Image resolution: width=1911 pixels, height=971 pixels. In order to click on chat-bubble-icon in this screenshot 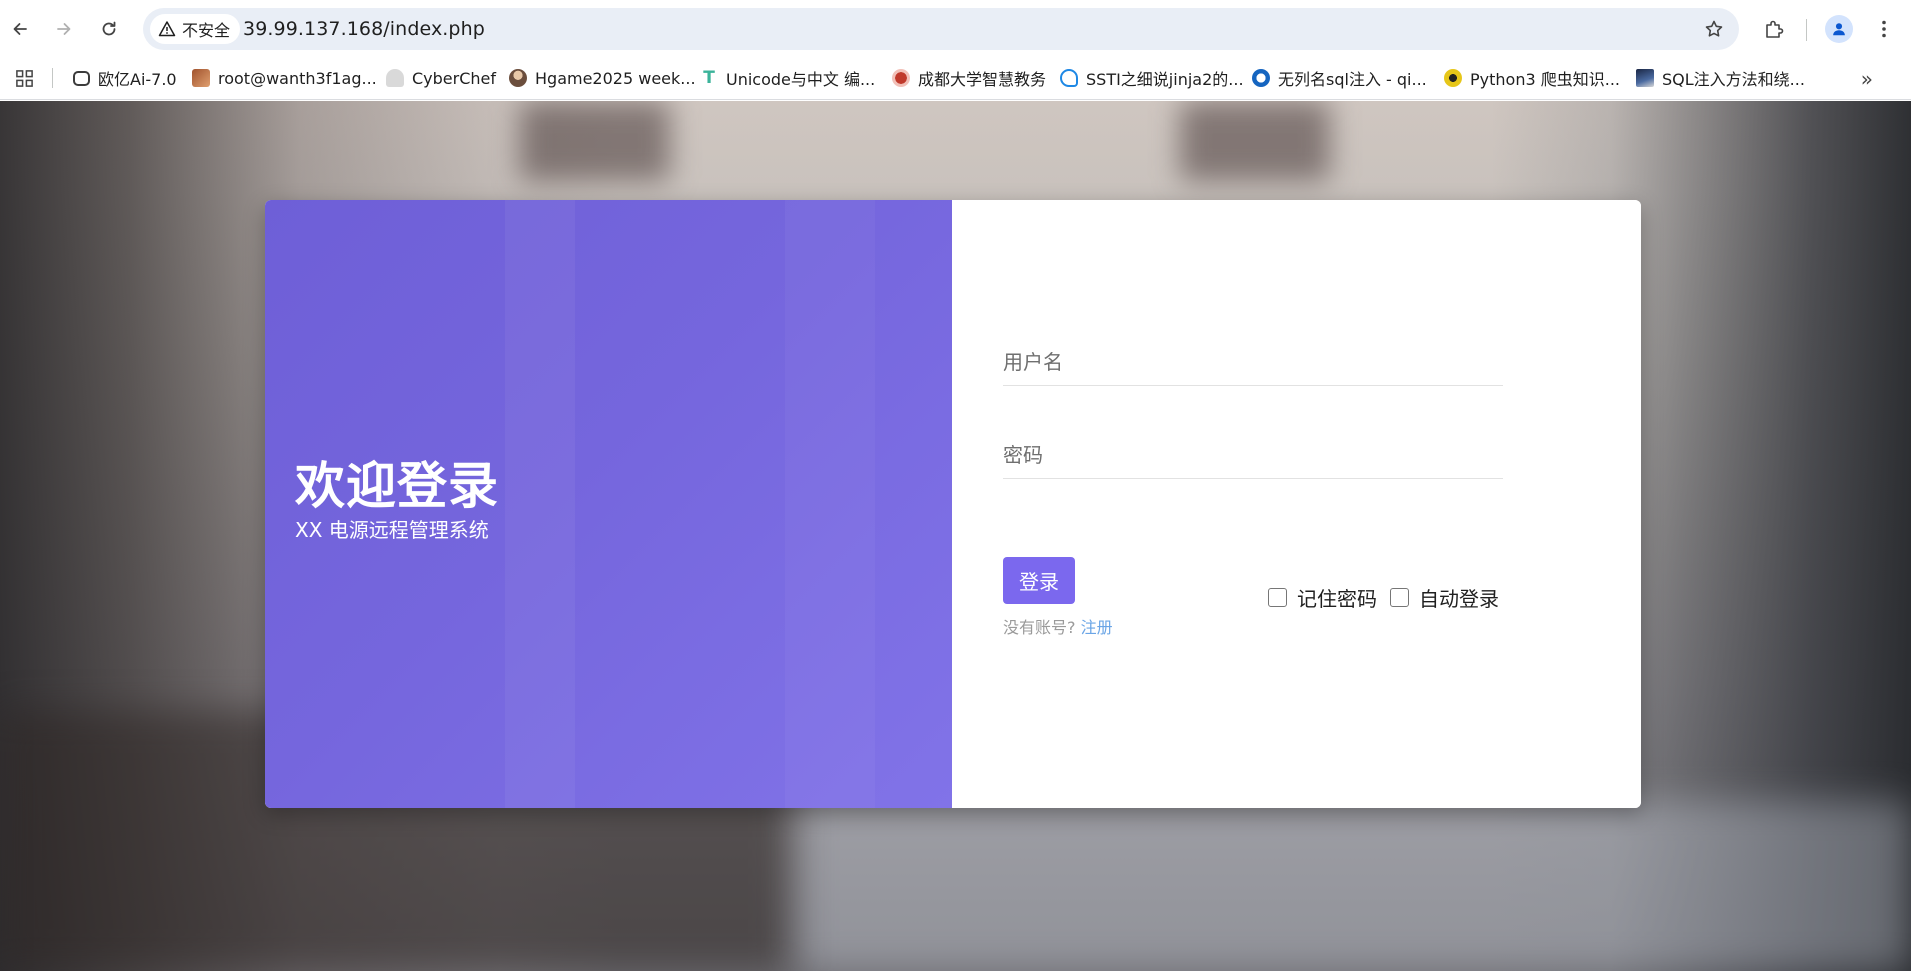, I will do `click(81, 78)`.